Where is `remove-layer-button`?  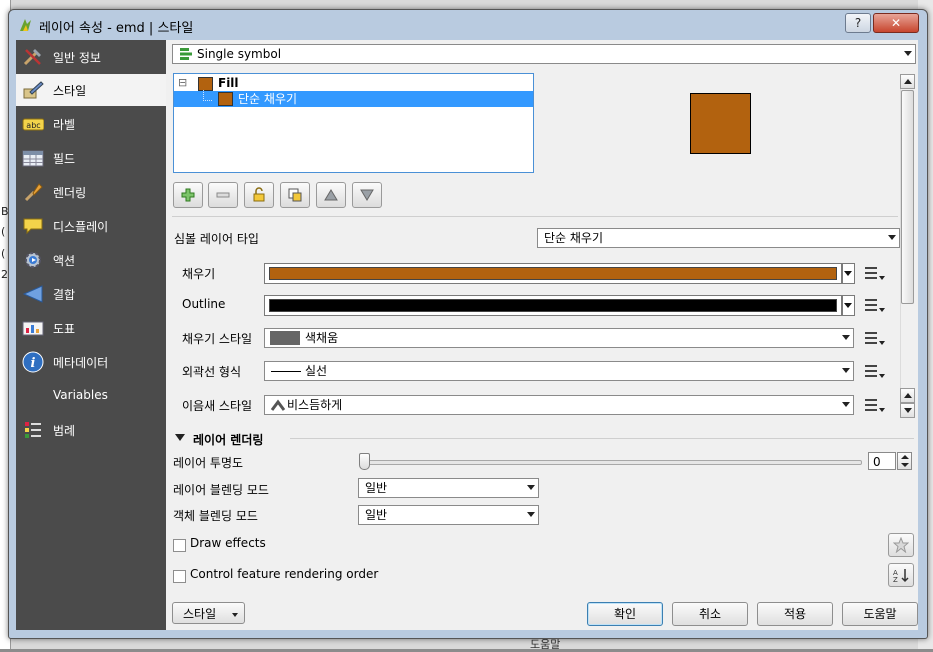
remove-layer-button is located at coordinates (223, 195).